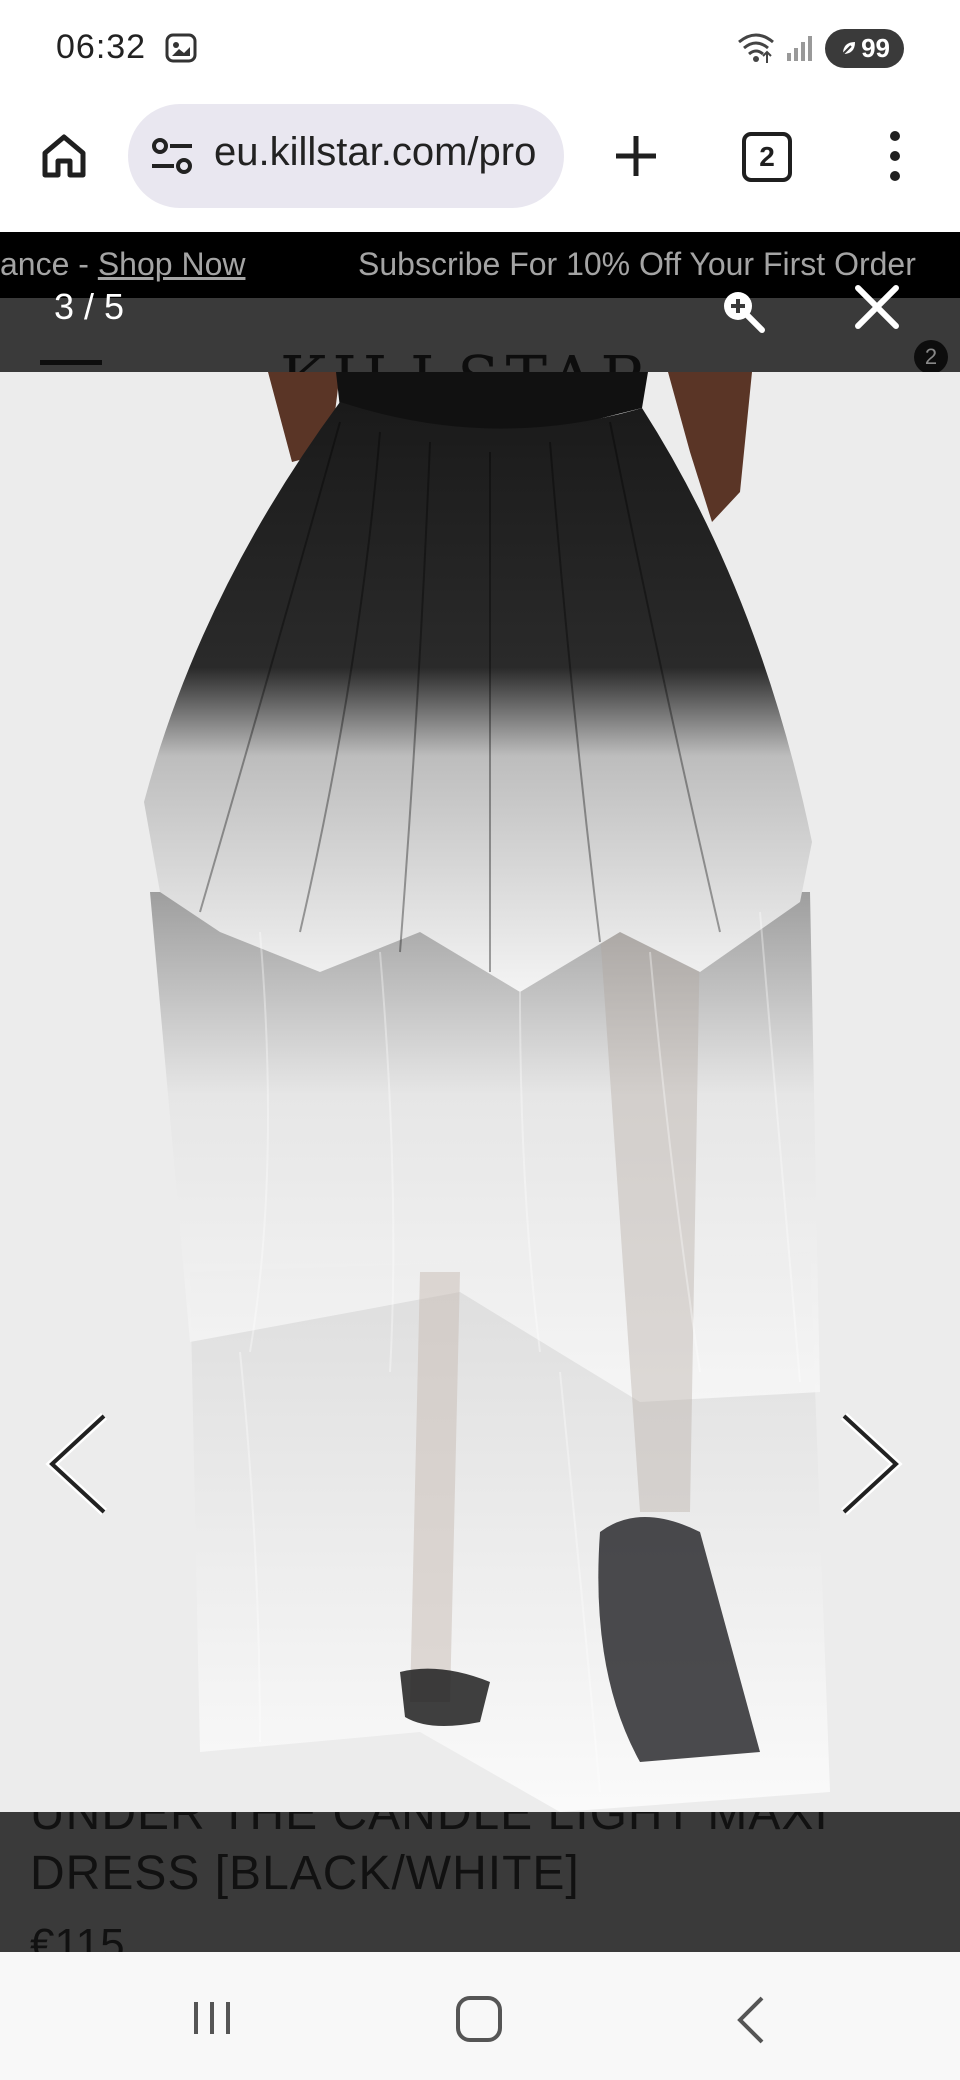 This screenshot has width=960, height=2080. Describe the element at coordinates (636, 156) in the screenshot. I see `plus-icon` at that location.